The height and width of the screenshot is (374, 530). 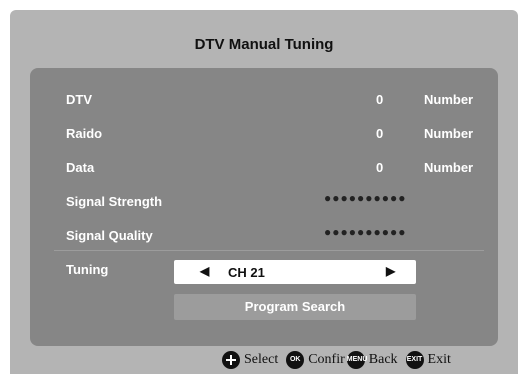 I want to click on hint-back: Back, so click(x=383, y=359).